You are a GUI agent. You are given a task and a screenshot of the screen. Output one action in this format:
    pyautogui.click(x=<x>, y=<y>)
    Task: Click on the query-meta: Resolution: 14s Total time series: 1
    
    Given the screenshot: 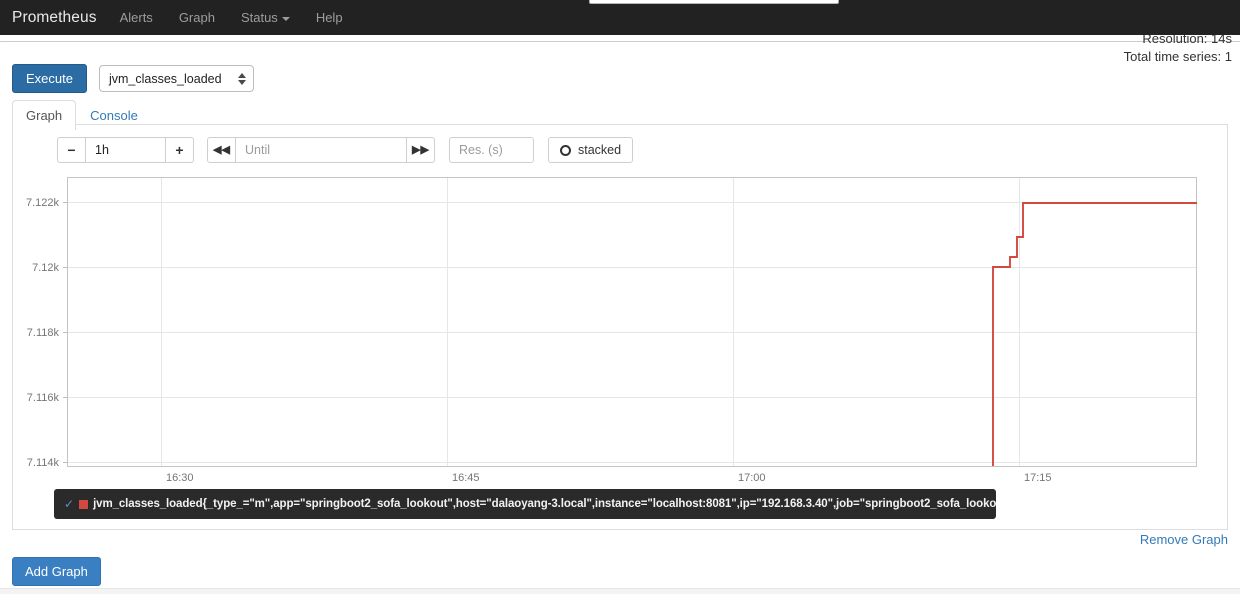 What is the action you would take?
    pyautogui.click(x=1178, y=48)
    